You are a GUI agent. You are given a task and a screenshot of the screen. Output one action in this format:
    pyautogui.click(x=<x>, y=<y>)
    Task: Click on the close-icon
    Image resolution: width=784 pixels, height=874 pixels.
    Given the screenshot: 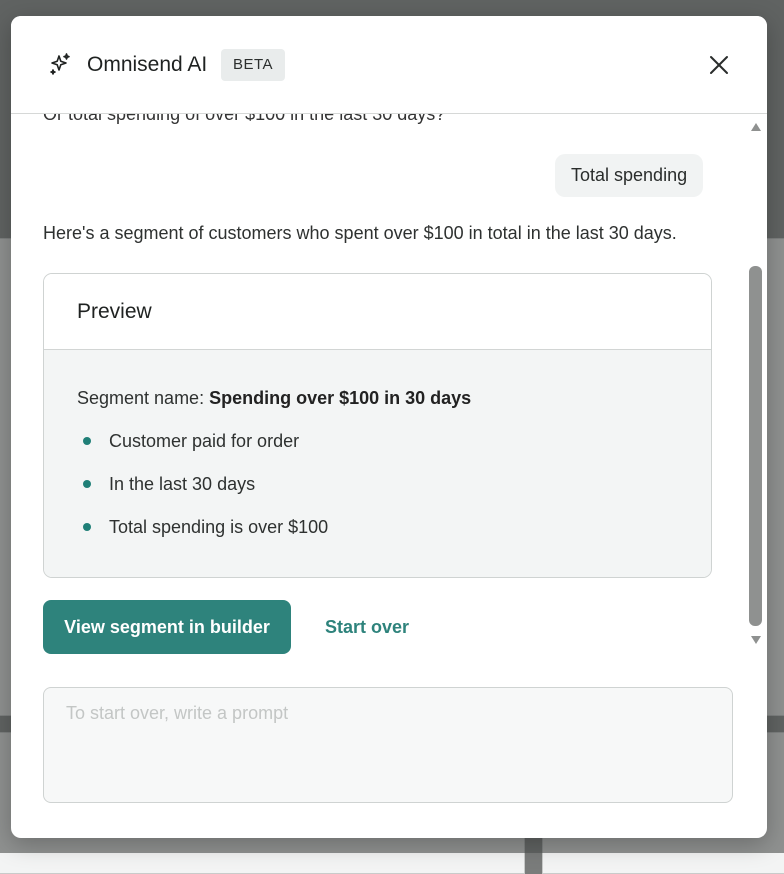 What is the action you would take?
    pyautogui.click(x=719, y=65)
    